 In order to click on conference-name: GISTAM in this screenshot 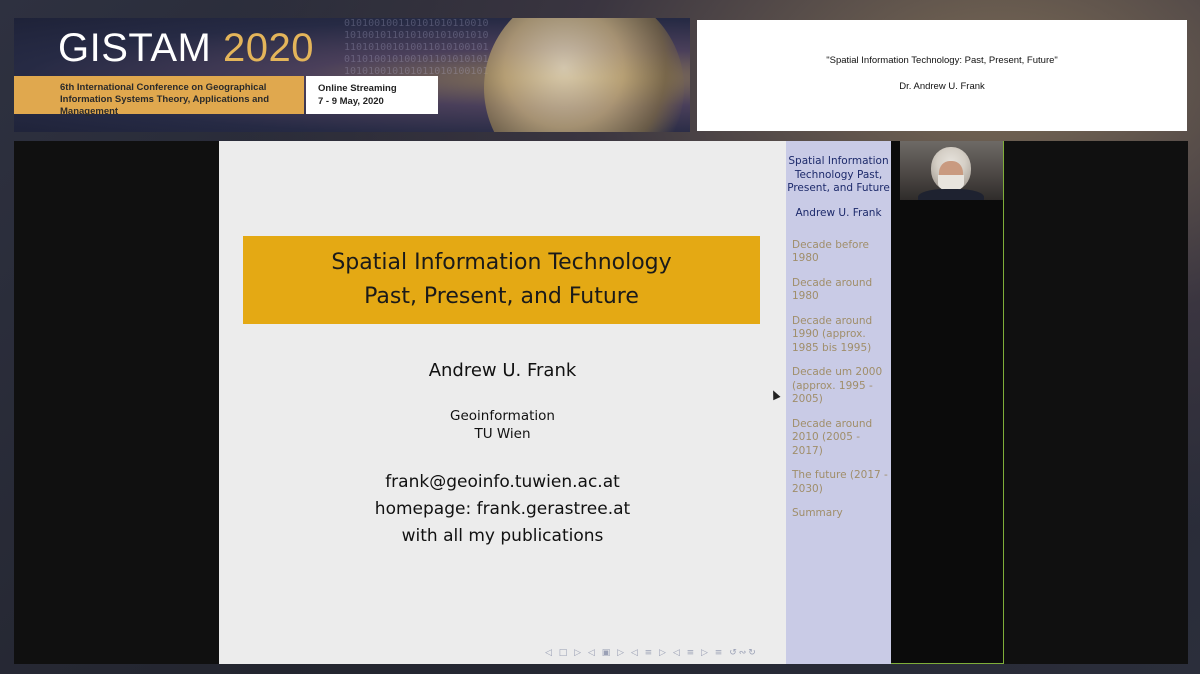, I will do `click(135, 48)`.